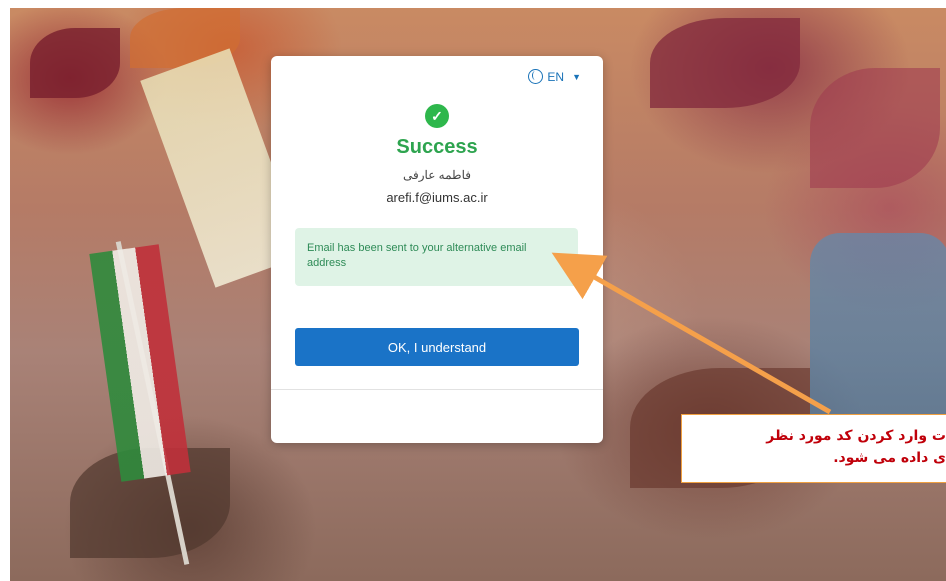 This screenshot has height=581, width=946. What do you see at coordinates (576, 76) in the screenshot?
I see `chevron-down-icon: ▼` at bounding box center [576, 76].